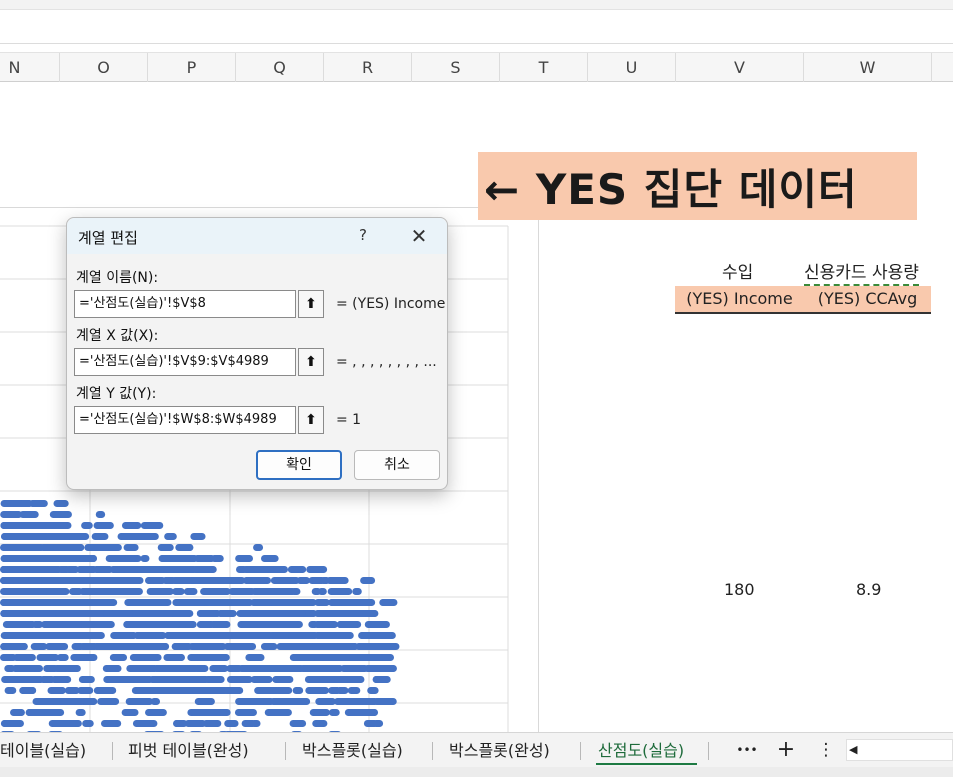  Describe the element at coordinates (739, 589) in the screenshot. I see `income-value-cell: 180` at that location.